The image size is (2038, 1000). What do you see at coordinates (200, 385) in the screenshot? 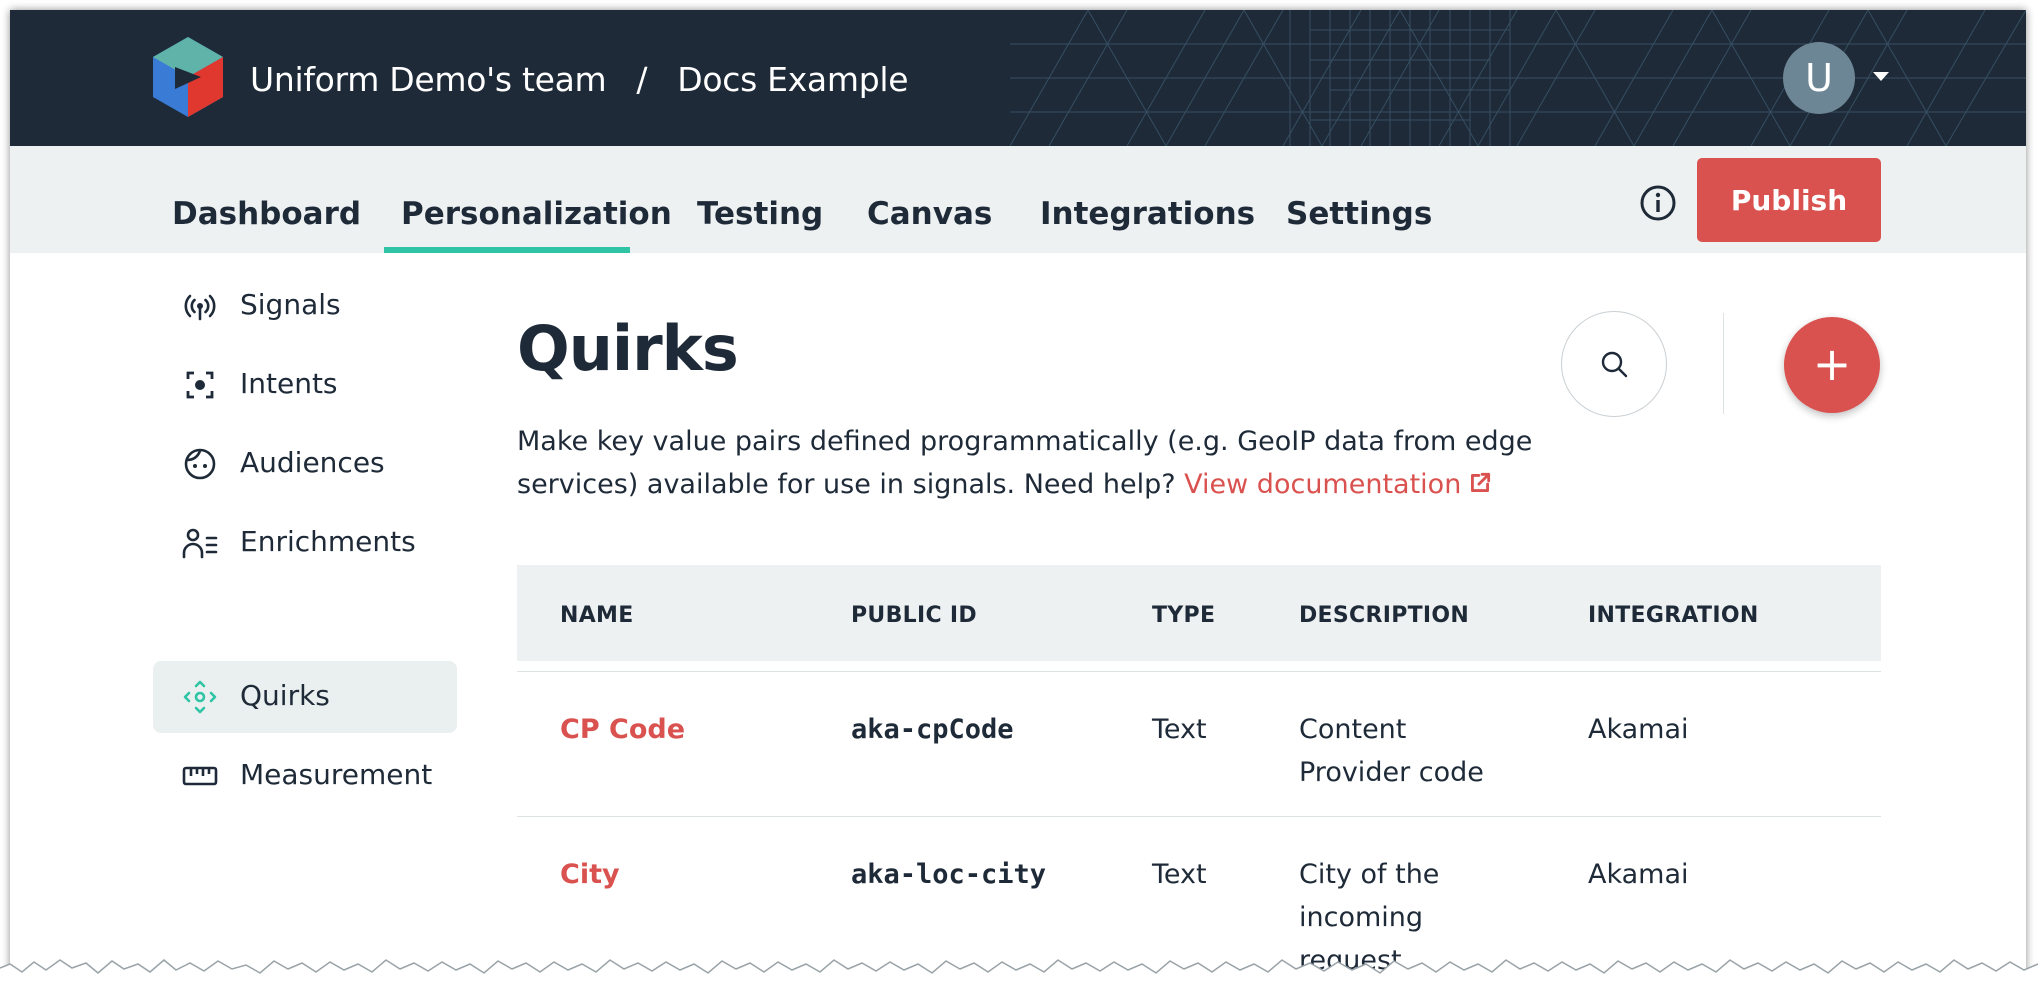
I see `intents-icon` at bounding box center [200, 385].